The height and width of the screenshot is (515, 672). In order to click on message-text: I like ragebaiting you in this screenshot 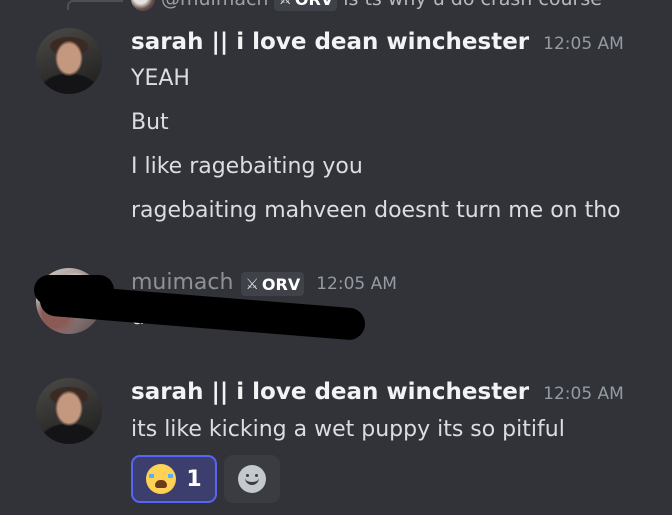, I will do `click(247, 166)`.